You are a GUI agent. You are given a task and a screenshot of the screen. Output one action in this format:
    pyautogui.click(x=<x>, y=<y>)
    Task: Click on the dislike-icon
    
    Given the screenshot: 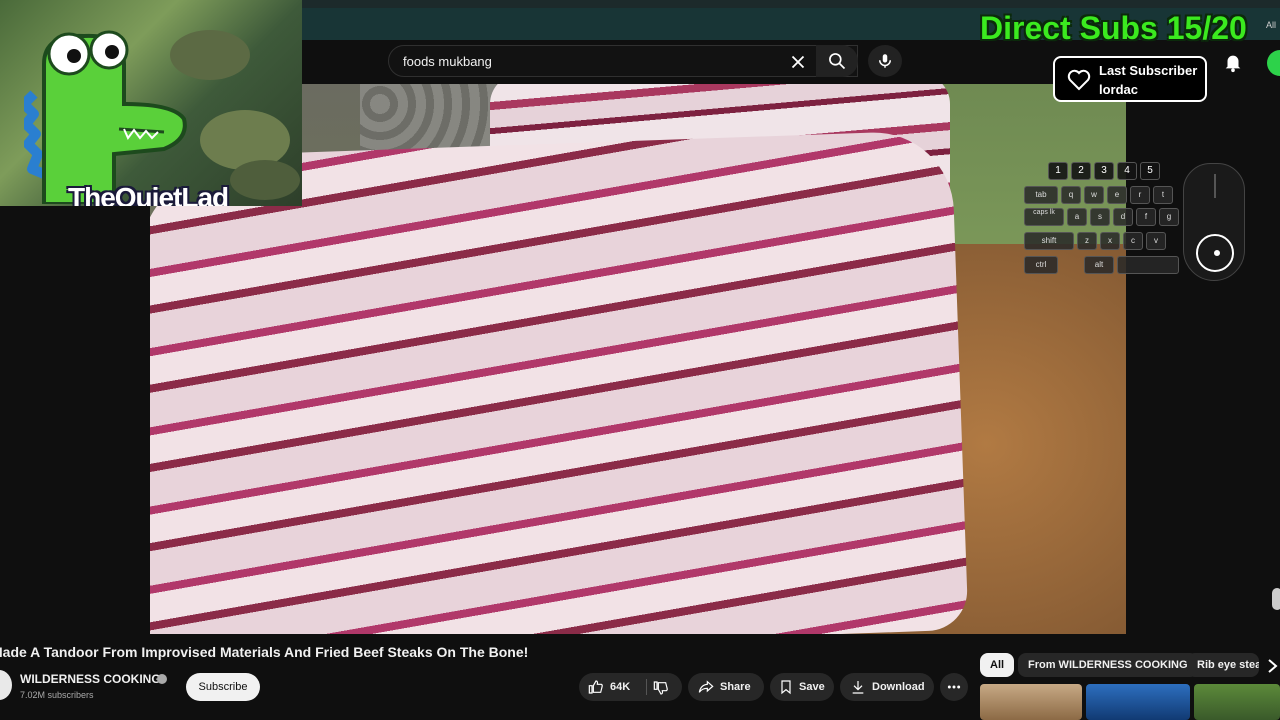 What is the action you would take?
    pyautogui.click(x=661, y=688)
    